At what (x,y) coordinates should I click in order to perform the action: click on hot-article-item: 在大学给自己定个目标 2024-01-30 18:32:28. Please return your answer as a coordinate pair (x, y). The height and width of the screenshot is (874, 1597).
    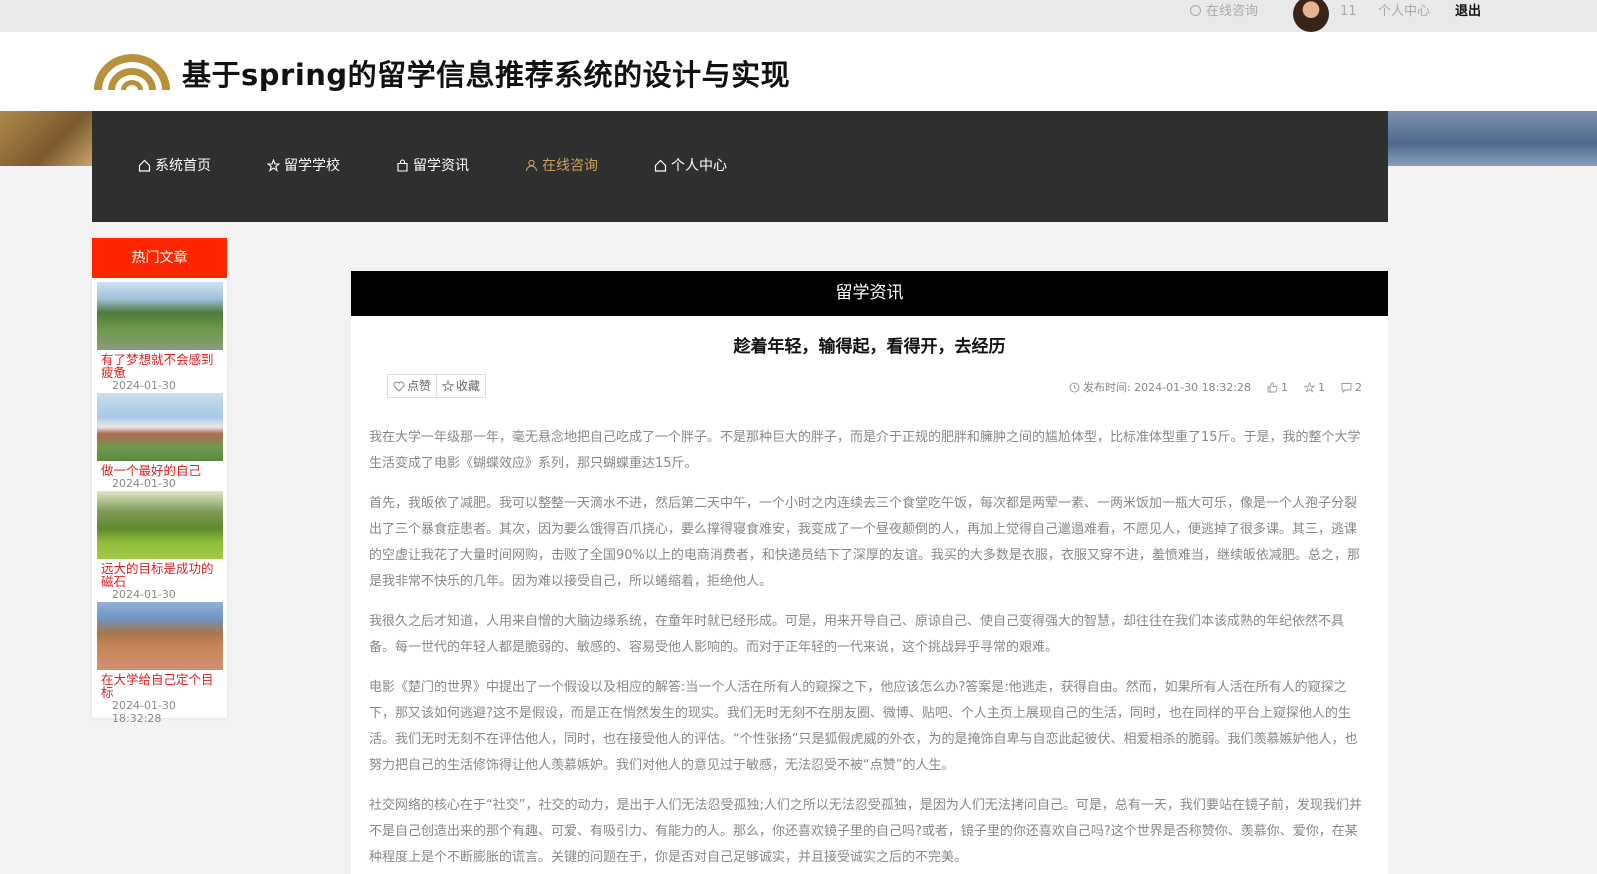
    Looking at the image, I should click on (160, 663).